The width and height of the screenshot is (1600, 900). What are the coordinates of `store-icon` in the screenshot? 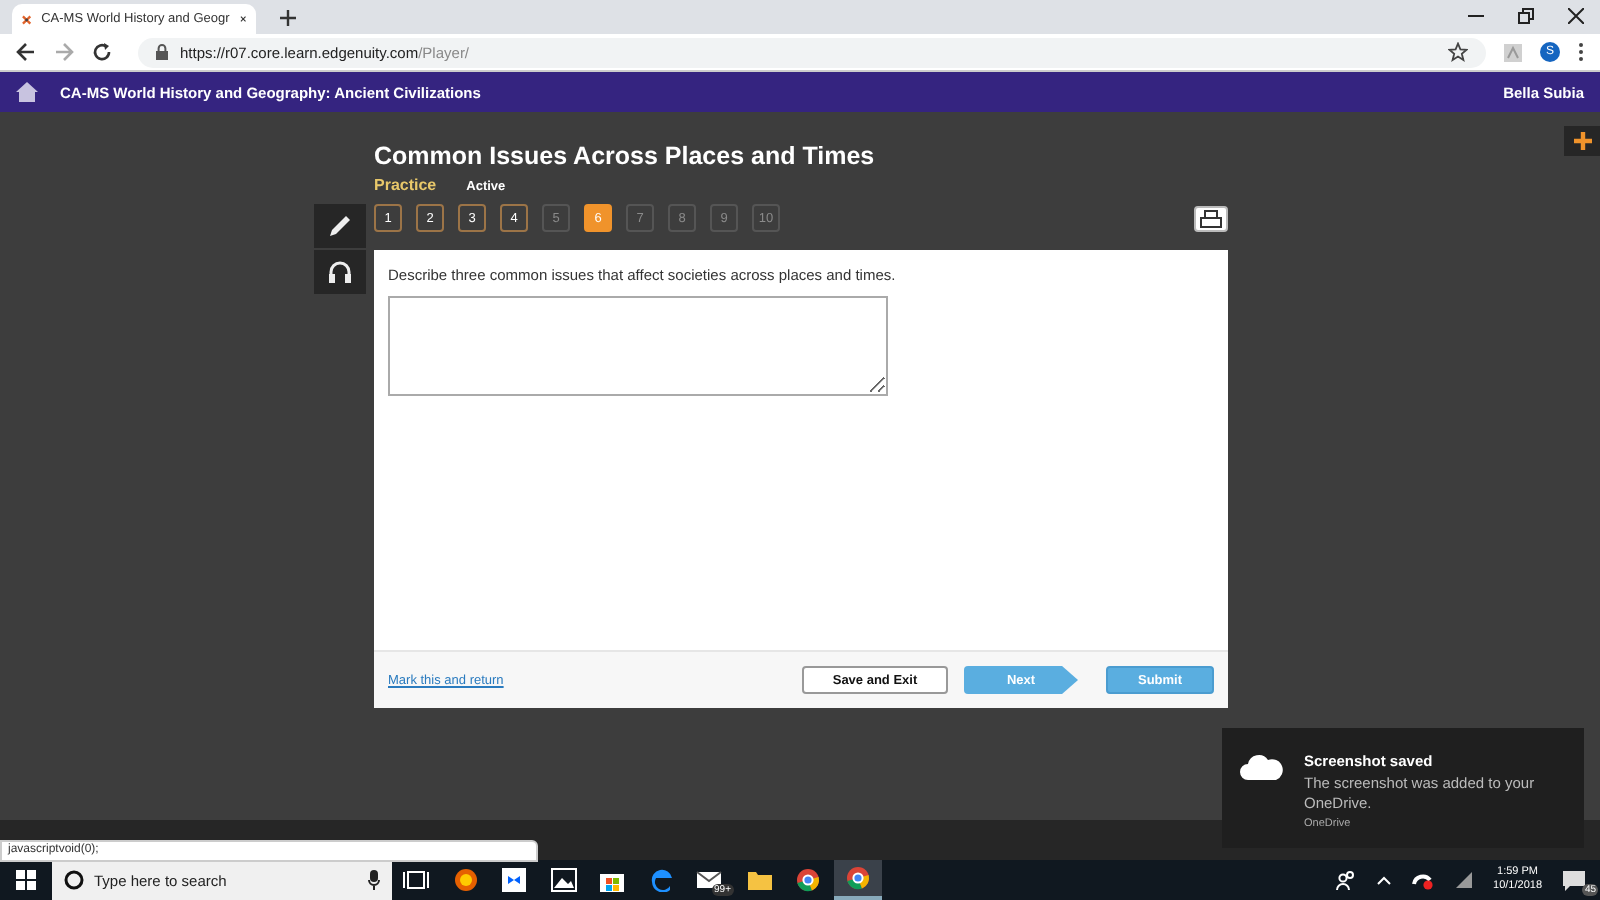 It's located at (612, 880).